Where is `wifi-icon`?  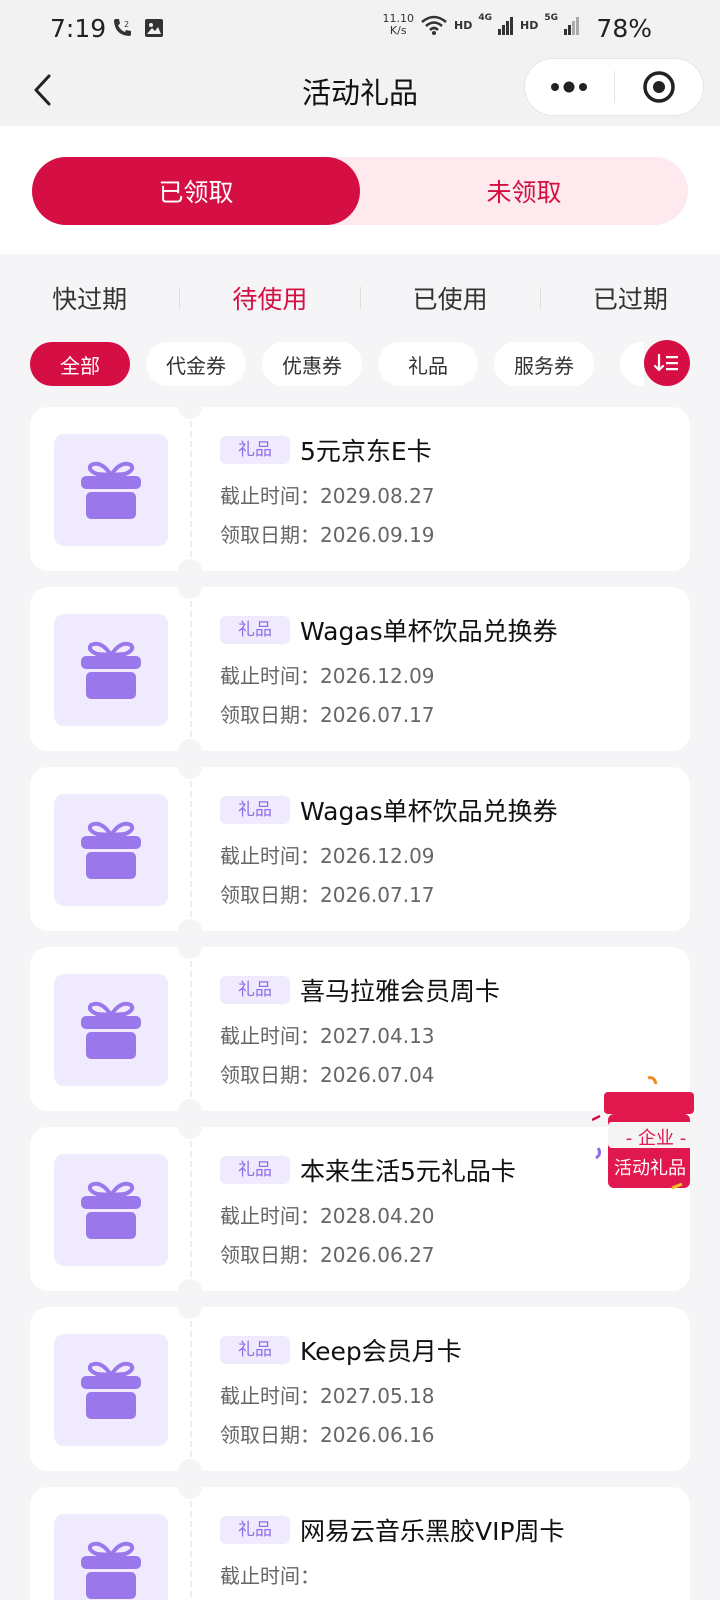
wifi-icon is located at coordinates (434, 25).